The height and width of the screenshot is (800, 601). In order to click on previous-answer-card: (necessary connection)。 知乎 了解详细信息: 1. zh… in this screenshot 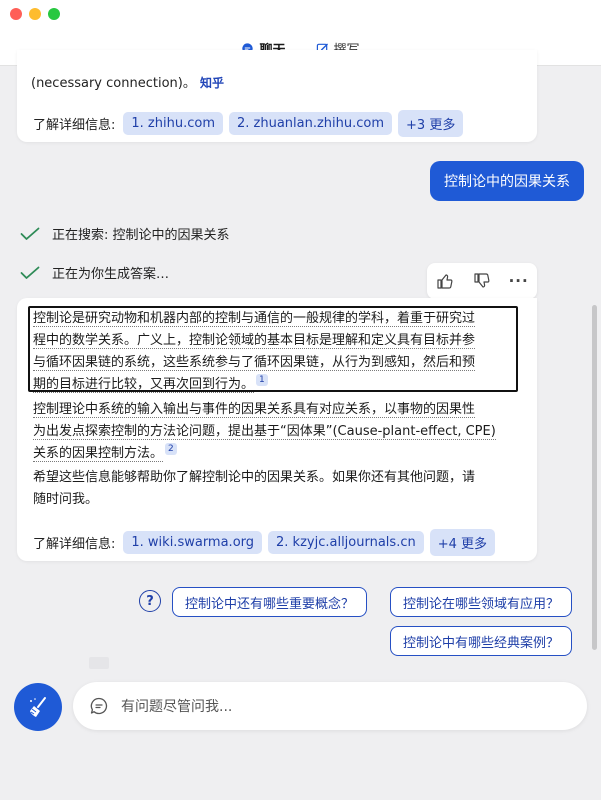, I will do `click(277, 96)`.